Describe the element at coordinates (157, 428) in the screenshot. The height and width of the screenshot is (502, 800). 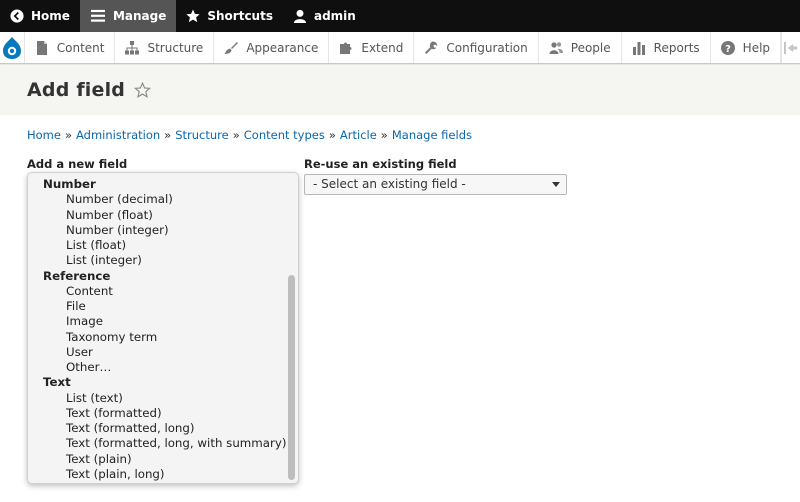
I see `dropdown-option: Text (formatted, long)` at that location.